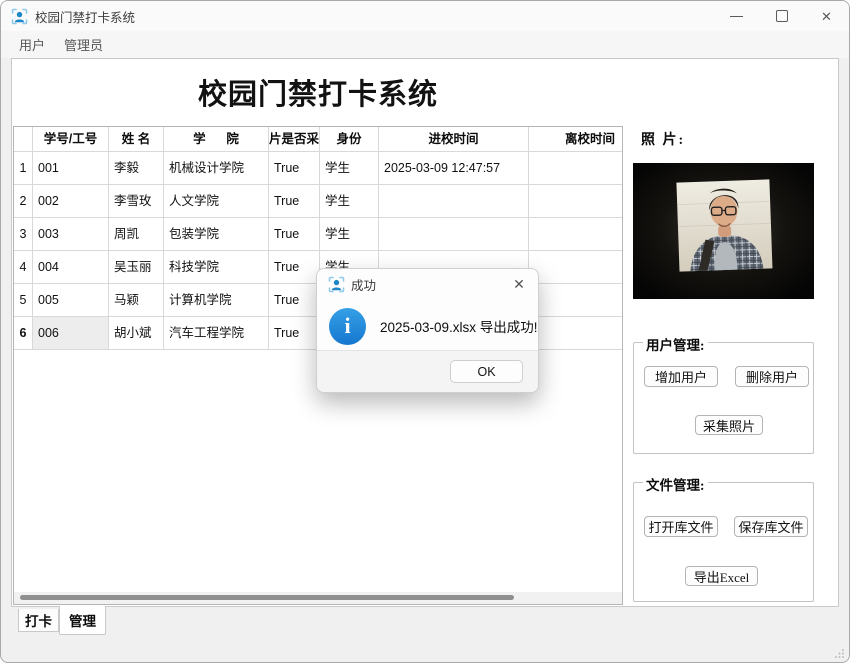 This screenshot has height=663, width=850. I want to click on college-cell: 科技学院, so click(216, 267).